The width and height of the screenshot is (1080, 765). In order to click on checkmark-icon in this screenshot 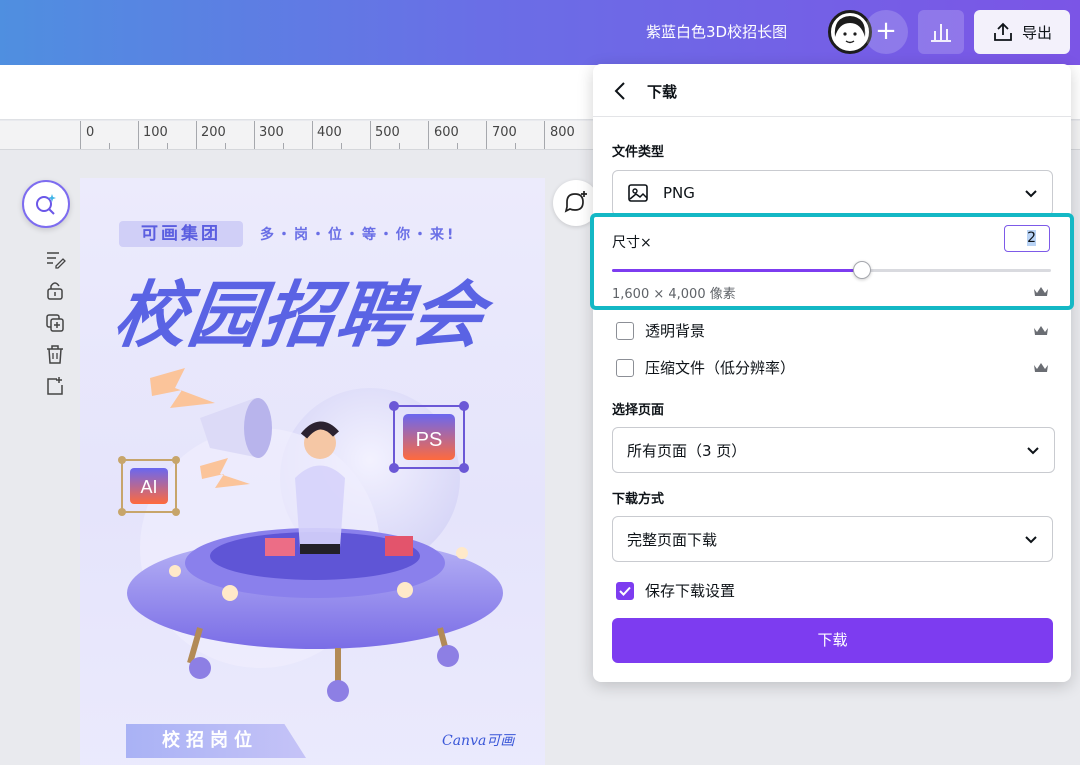, I will do `click(625, 591)`.